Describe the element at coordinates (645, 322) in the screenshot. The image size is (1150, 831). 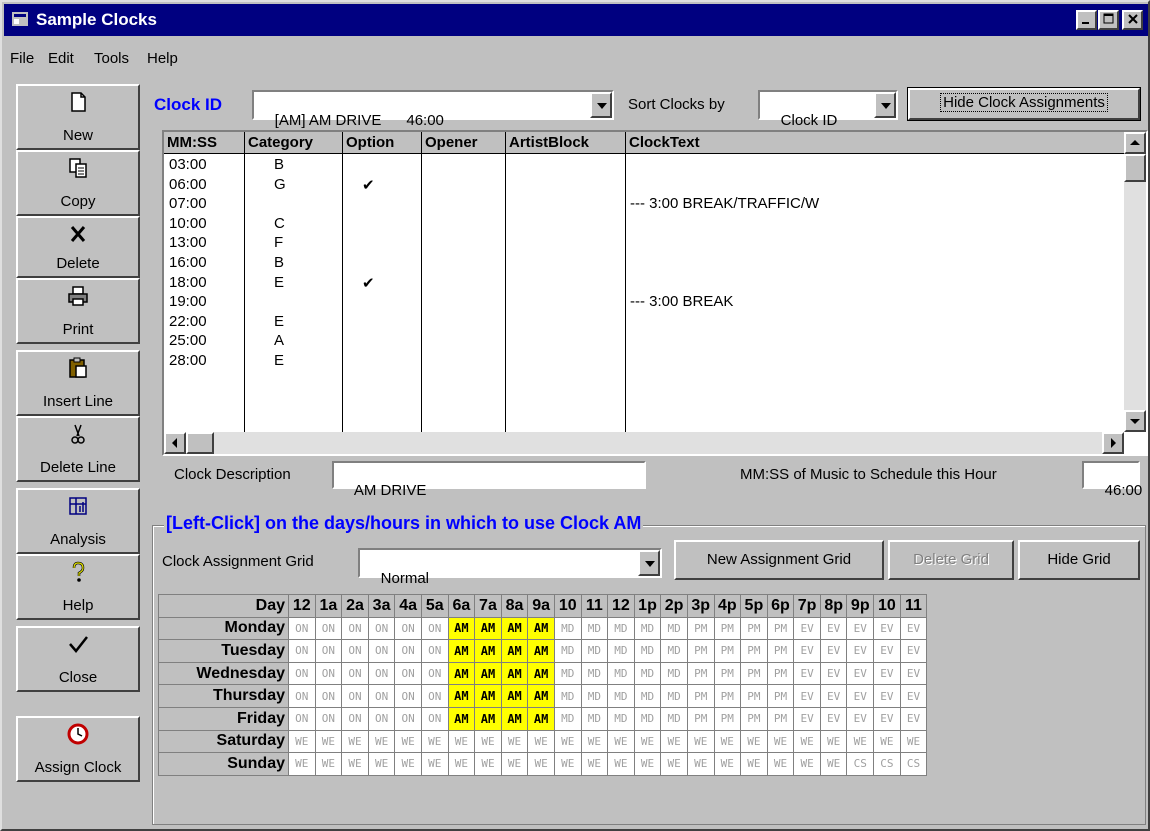
I see `table-row: 22:00 E` at that location.